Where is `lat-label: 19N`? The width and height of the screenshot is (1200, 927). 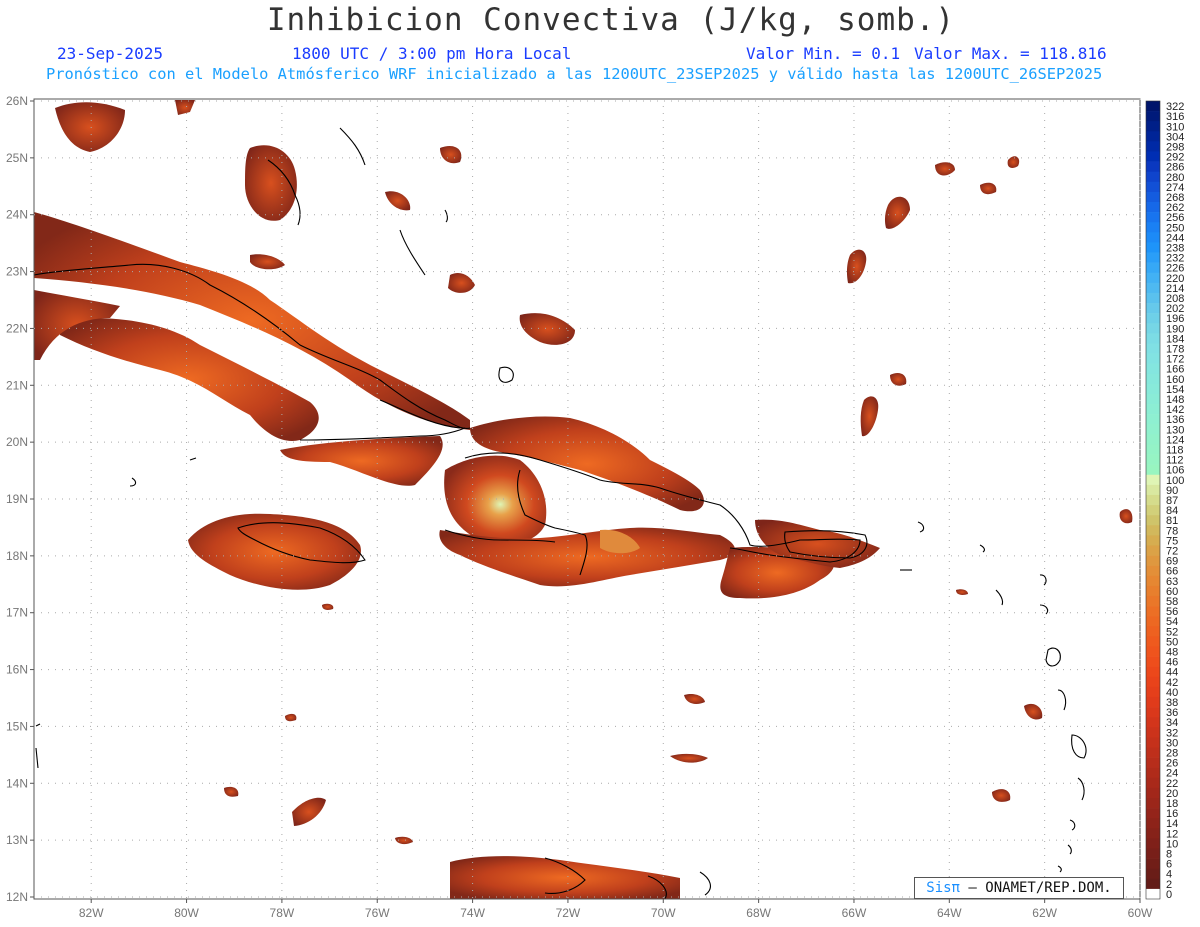
lat-label: 19N is located at coordinates (17, 499).